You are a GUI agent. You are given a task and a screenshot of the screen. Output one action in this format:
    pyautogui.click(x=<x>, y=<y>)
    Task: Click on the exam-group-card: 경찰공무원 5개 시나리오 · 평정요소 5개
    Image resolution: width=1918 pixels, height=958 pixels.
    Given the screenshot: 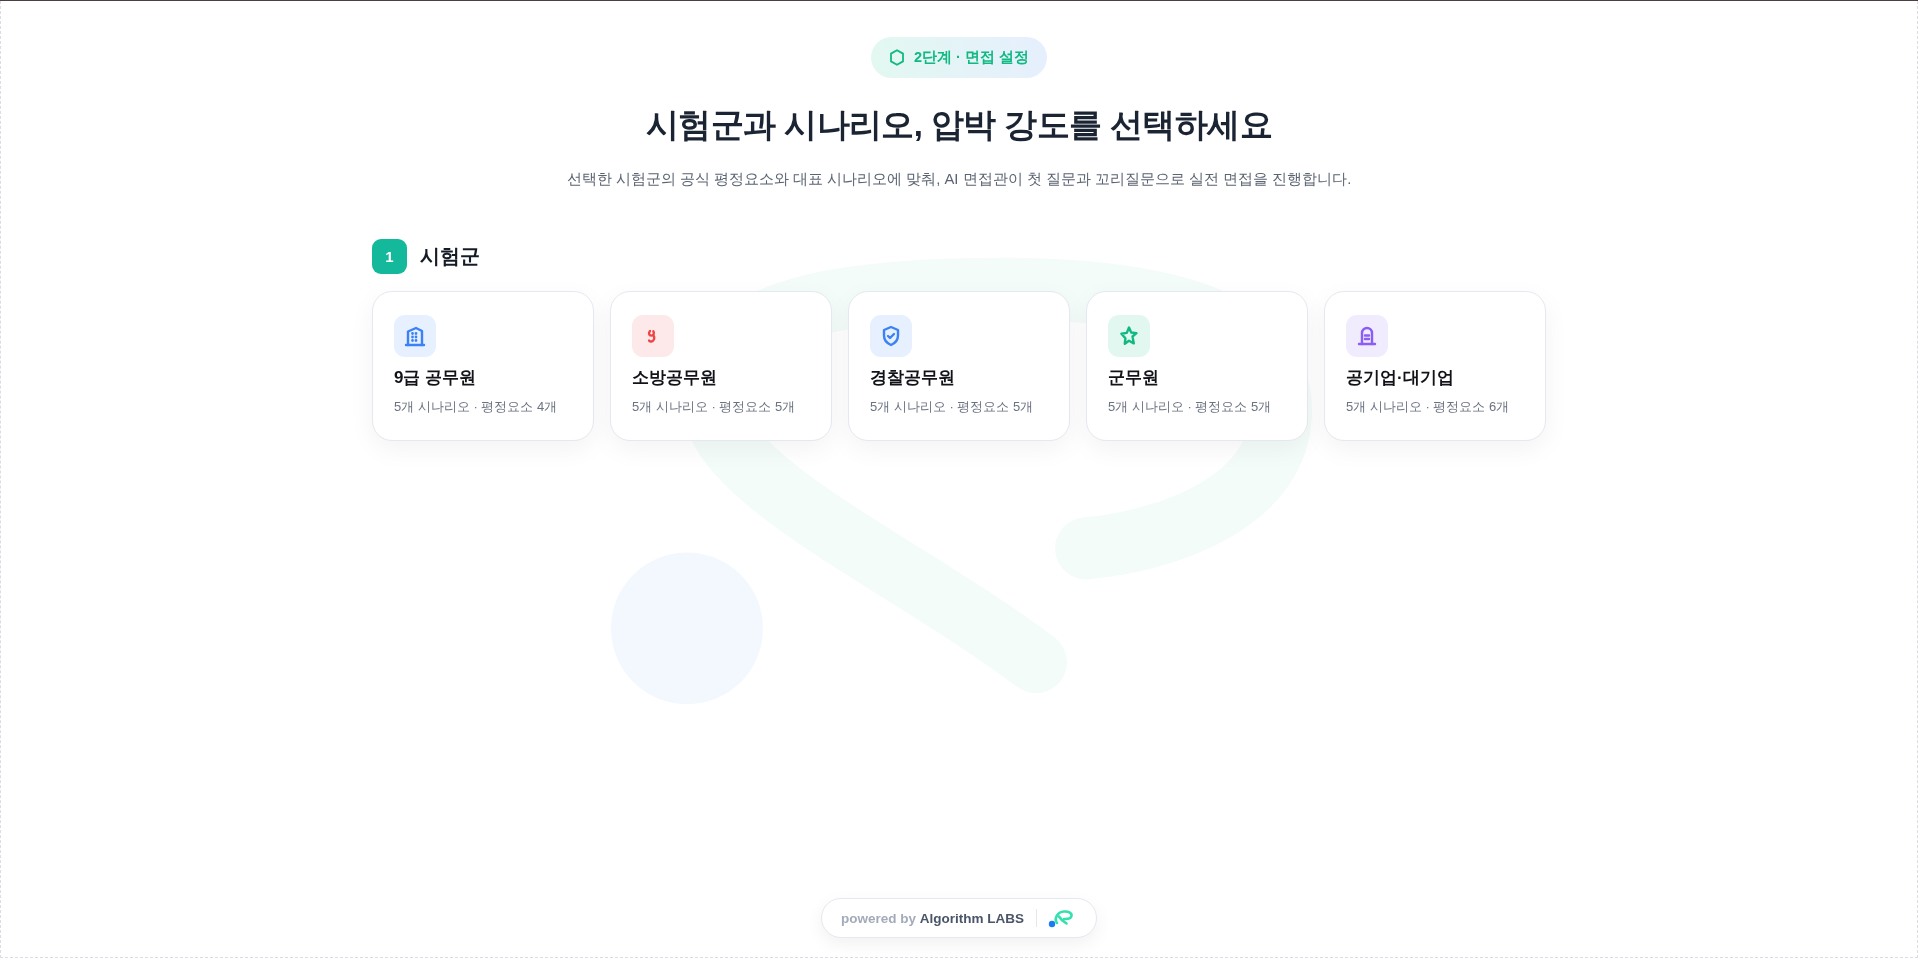 What is the action you would take?
    pyautogui.click(x=959, y=366)
    